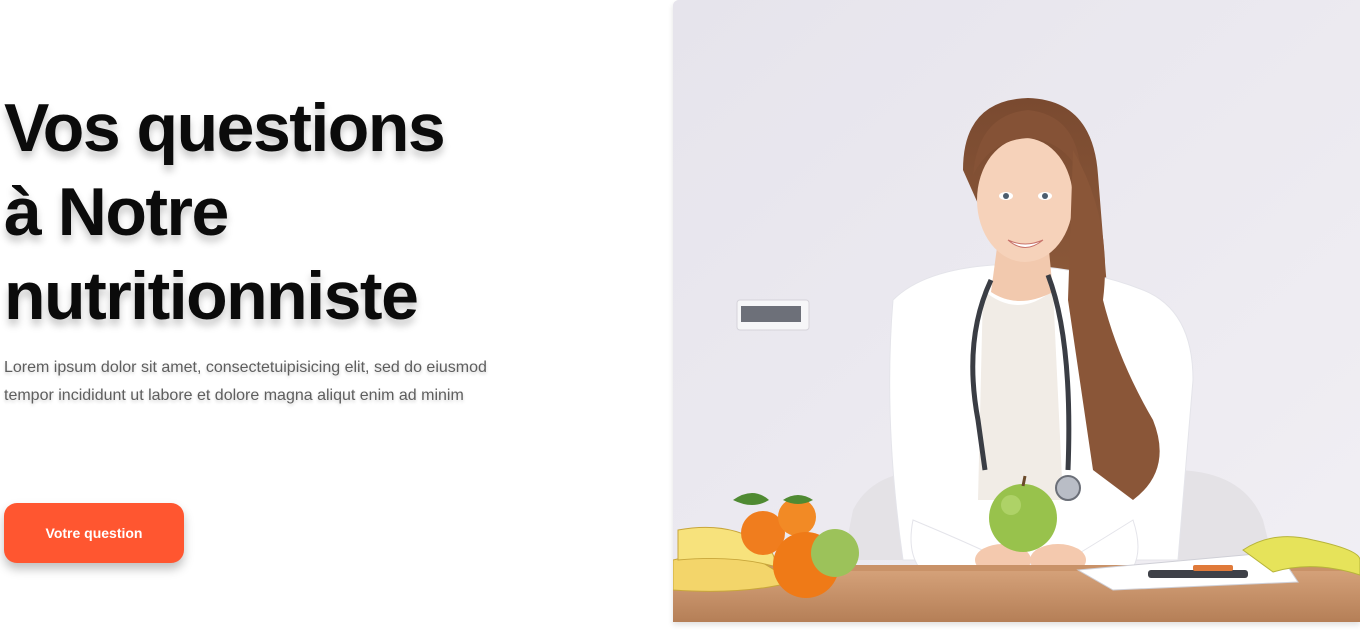  Describe the element at coordinates (225, 128) in the screenshot. I see `hero-title-line-1: Vos questions` at that location.